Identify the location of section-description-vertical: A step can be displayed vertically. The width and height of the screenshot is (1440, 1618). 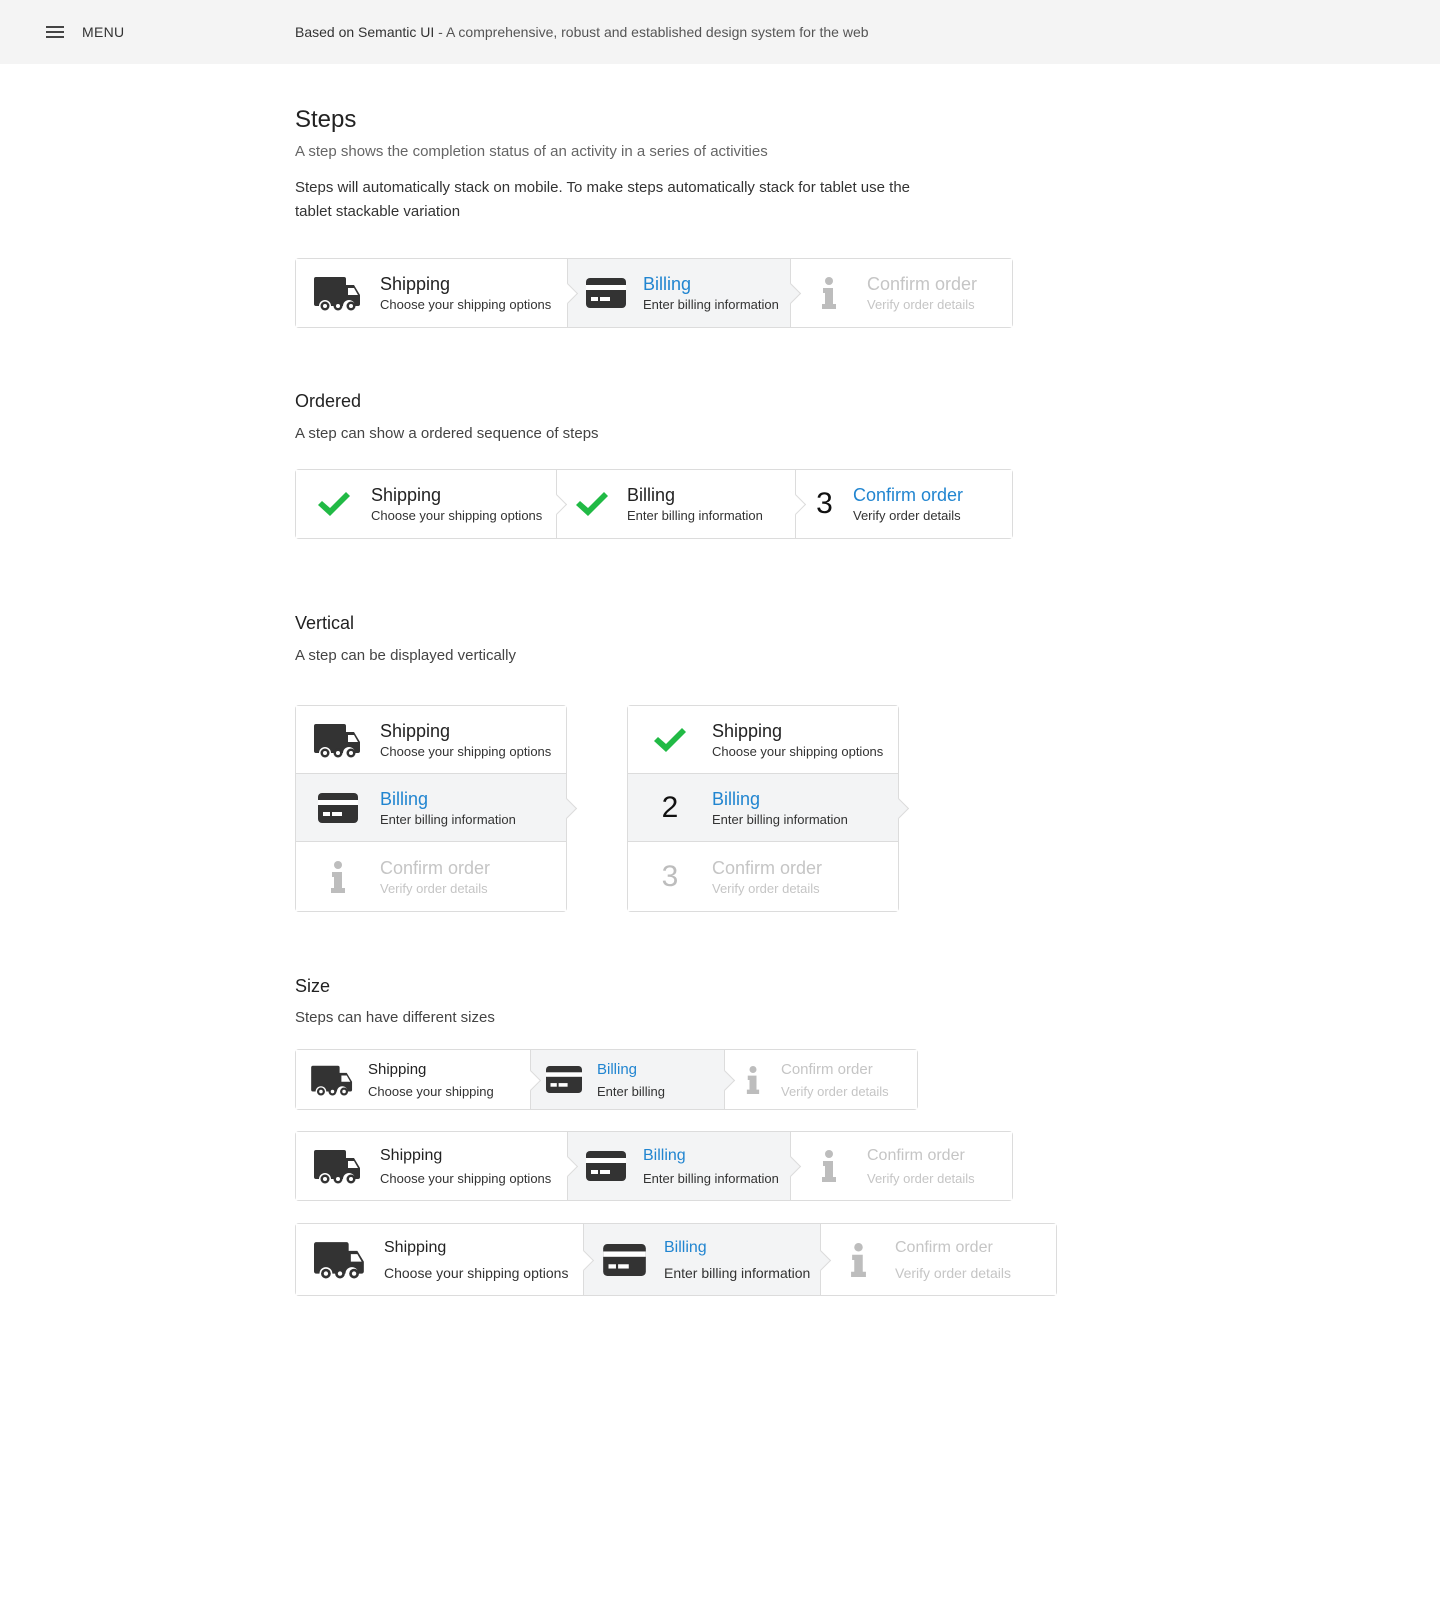
(405, 655).